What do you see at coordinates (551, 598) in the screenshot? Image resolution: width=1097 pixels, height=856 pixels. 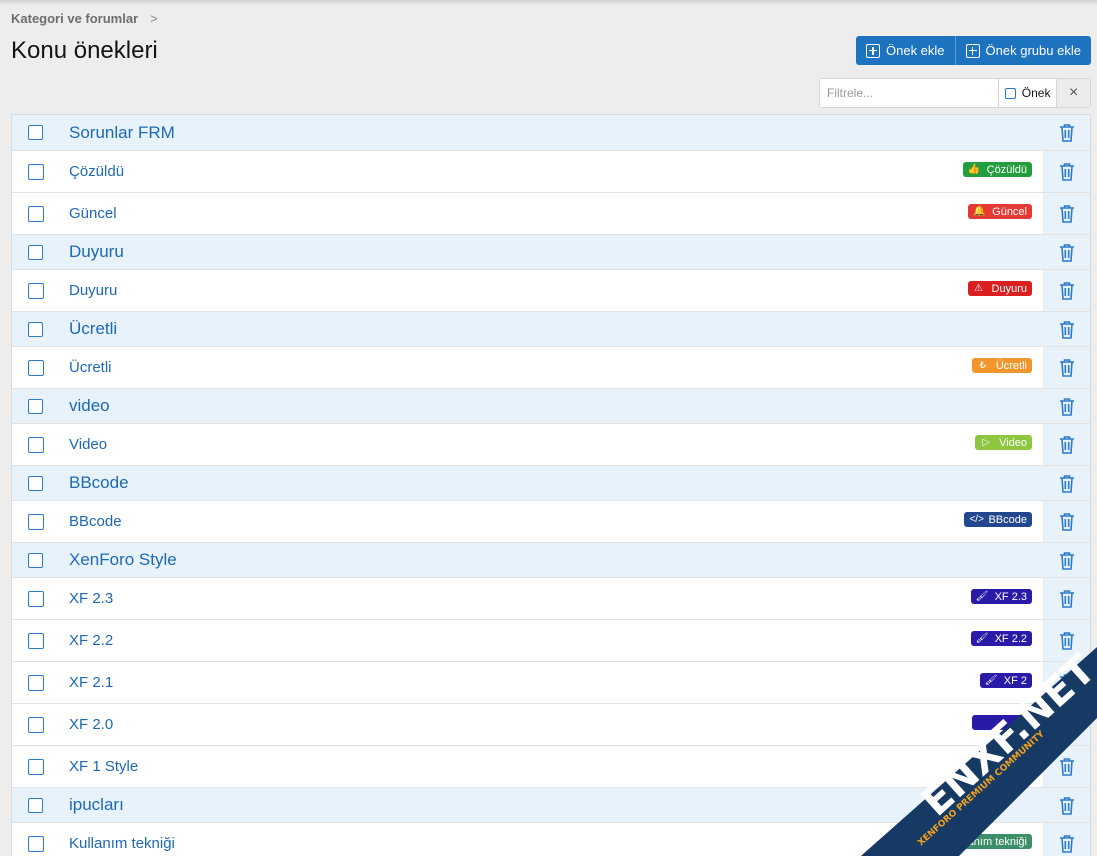 I see `prefix-row: XF 2.3 🖌 XF 2.3` at bounding box center [551, 598].